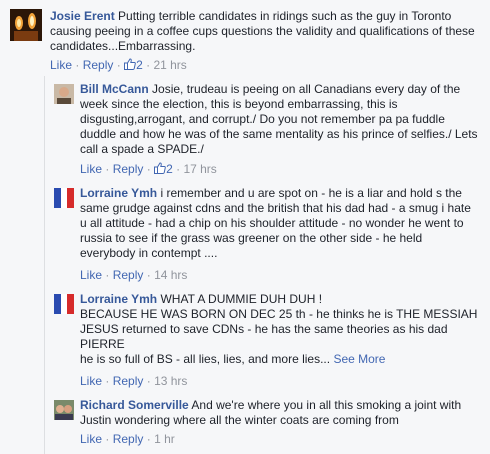 This screenshot has width=490, height=454. What do you see at coordinates (114, 89) in the screenshot?
I see `commenter-name: Bill McCann` at bounding box center [114, 89].